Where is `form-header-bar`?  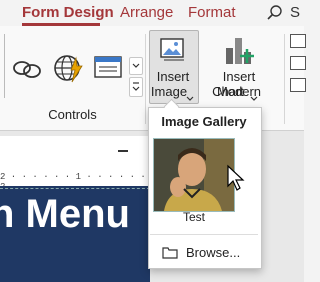 form-header-bar is located at coordinates (75, 155).